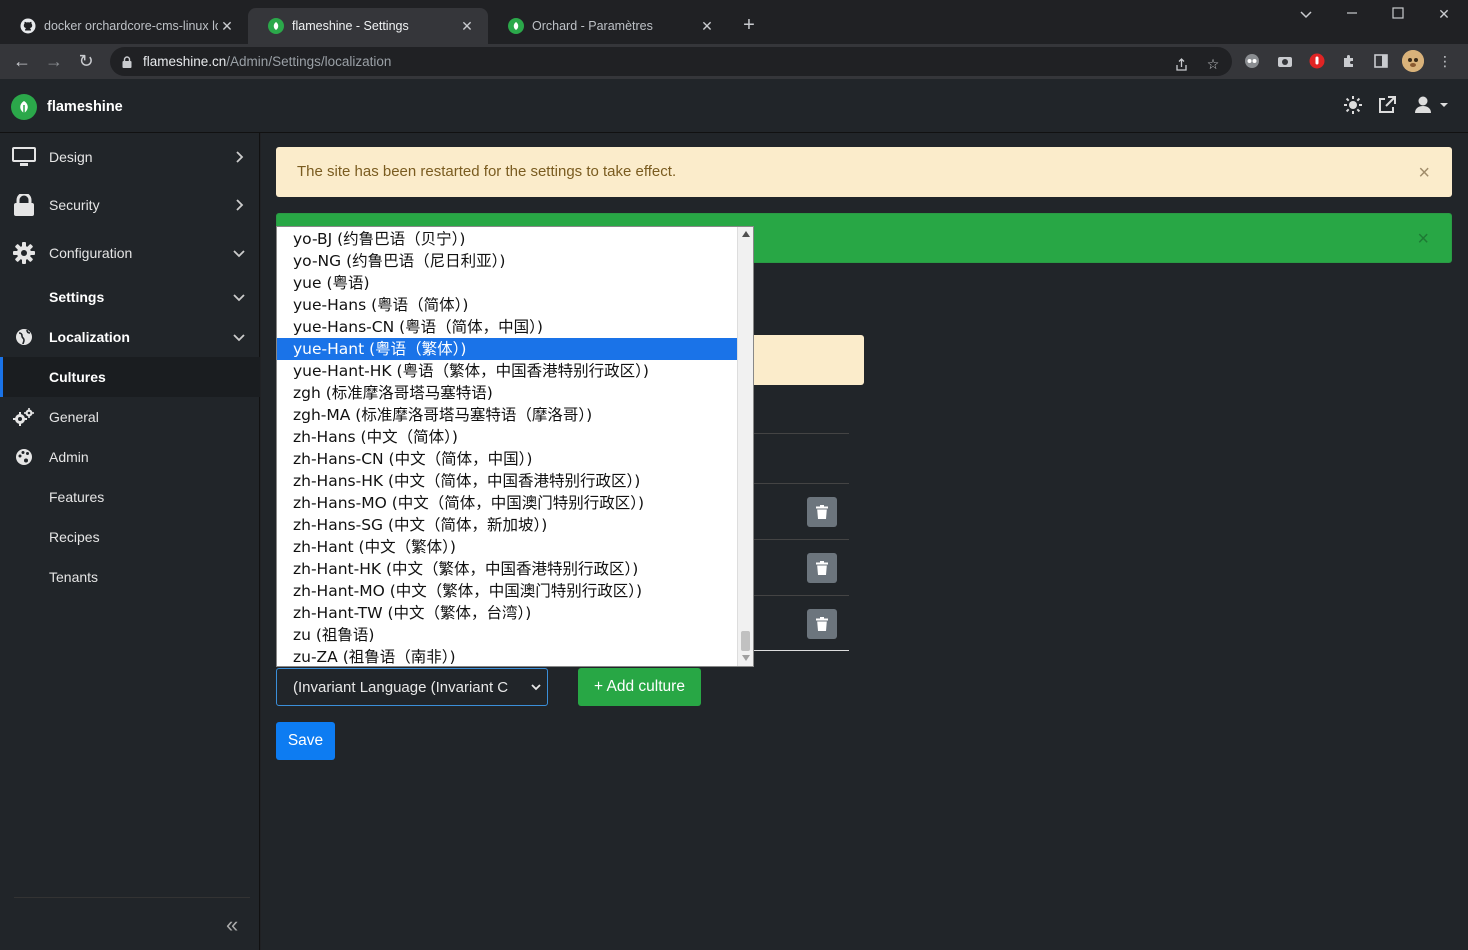 This screenshot has width=1468, height=950. What do you see at coordinates (507, 261) in the screenshot?
I see `dropdown-option: yo-NG (约鲁巴语（尼日利亚）)` at bounding box center [507, 261].